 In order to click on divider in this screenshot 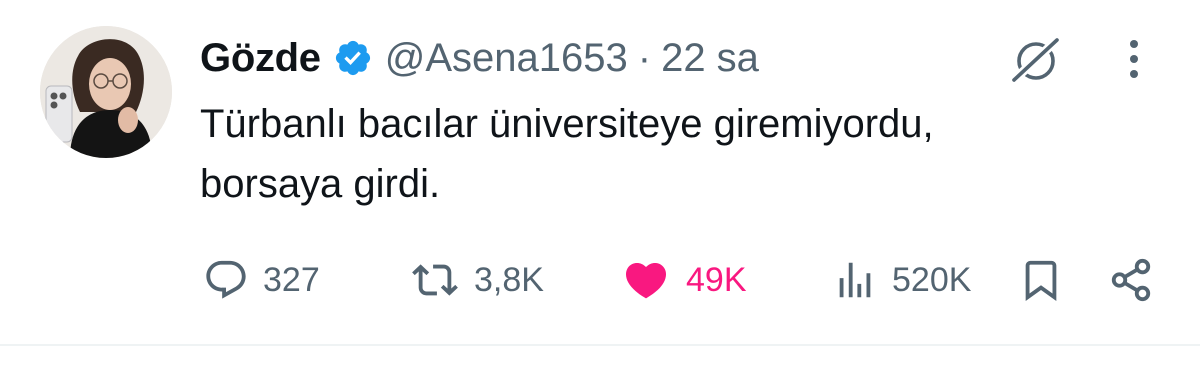, I will do `click(600, 345)`.